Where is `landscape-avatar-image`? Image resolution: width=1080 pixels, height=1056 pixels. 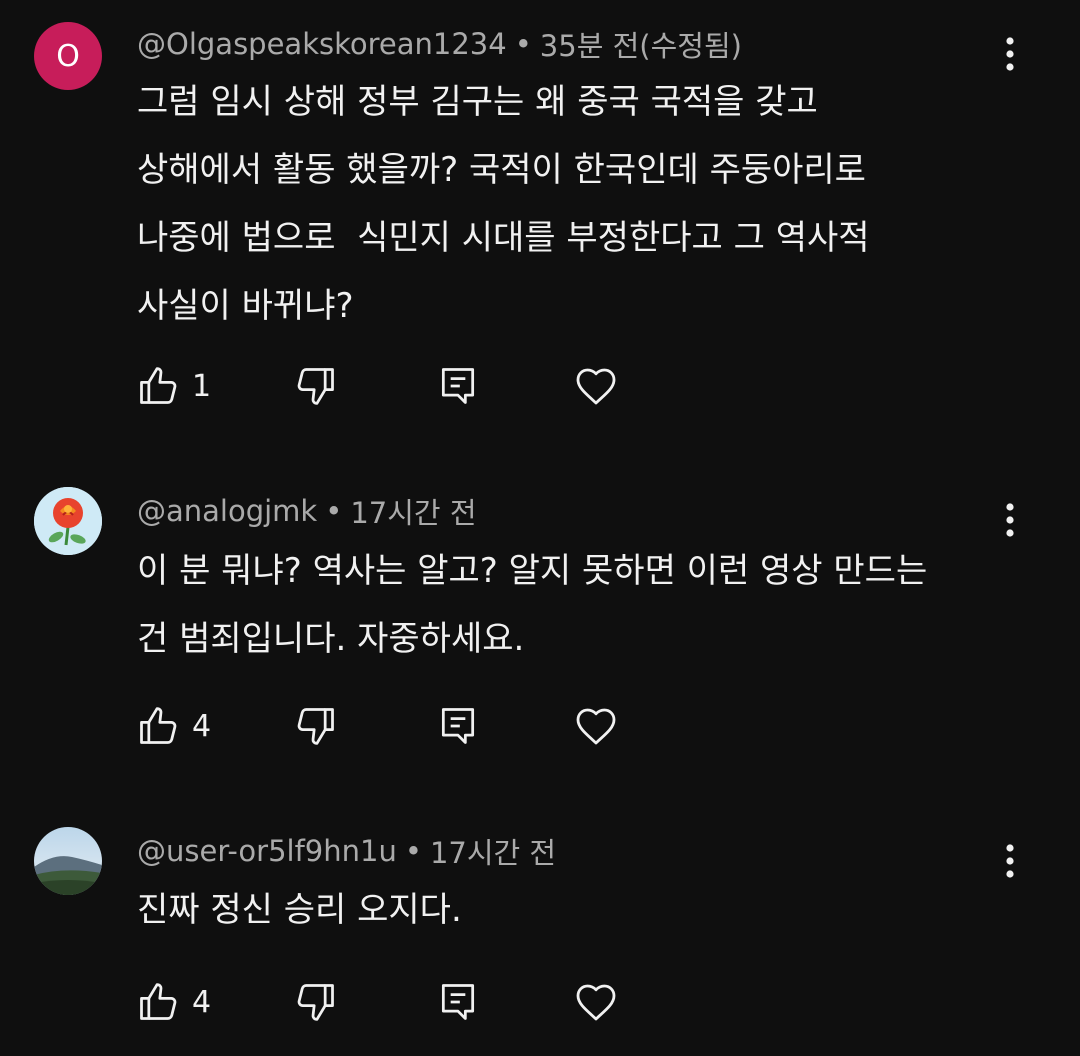 landscape-avatar-image is located at coordinates (68, 861).